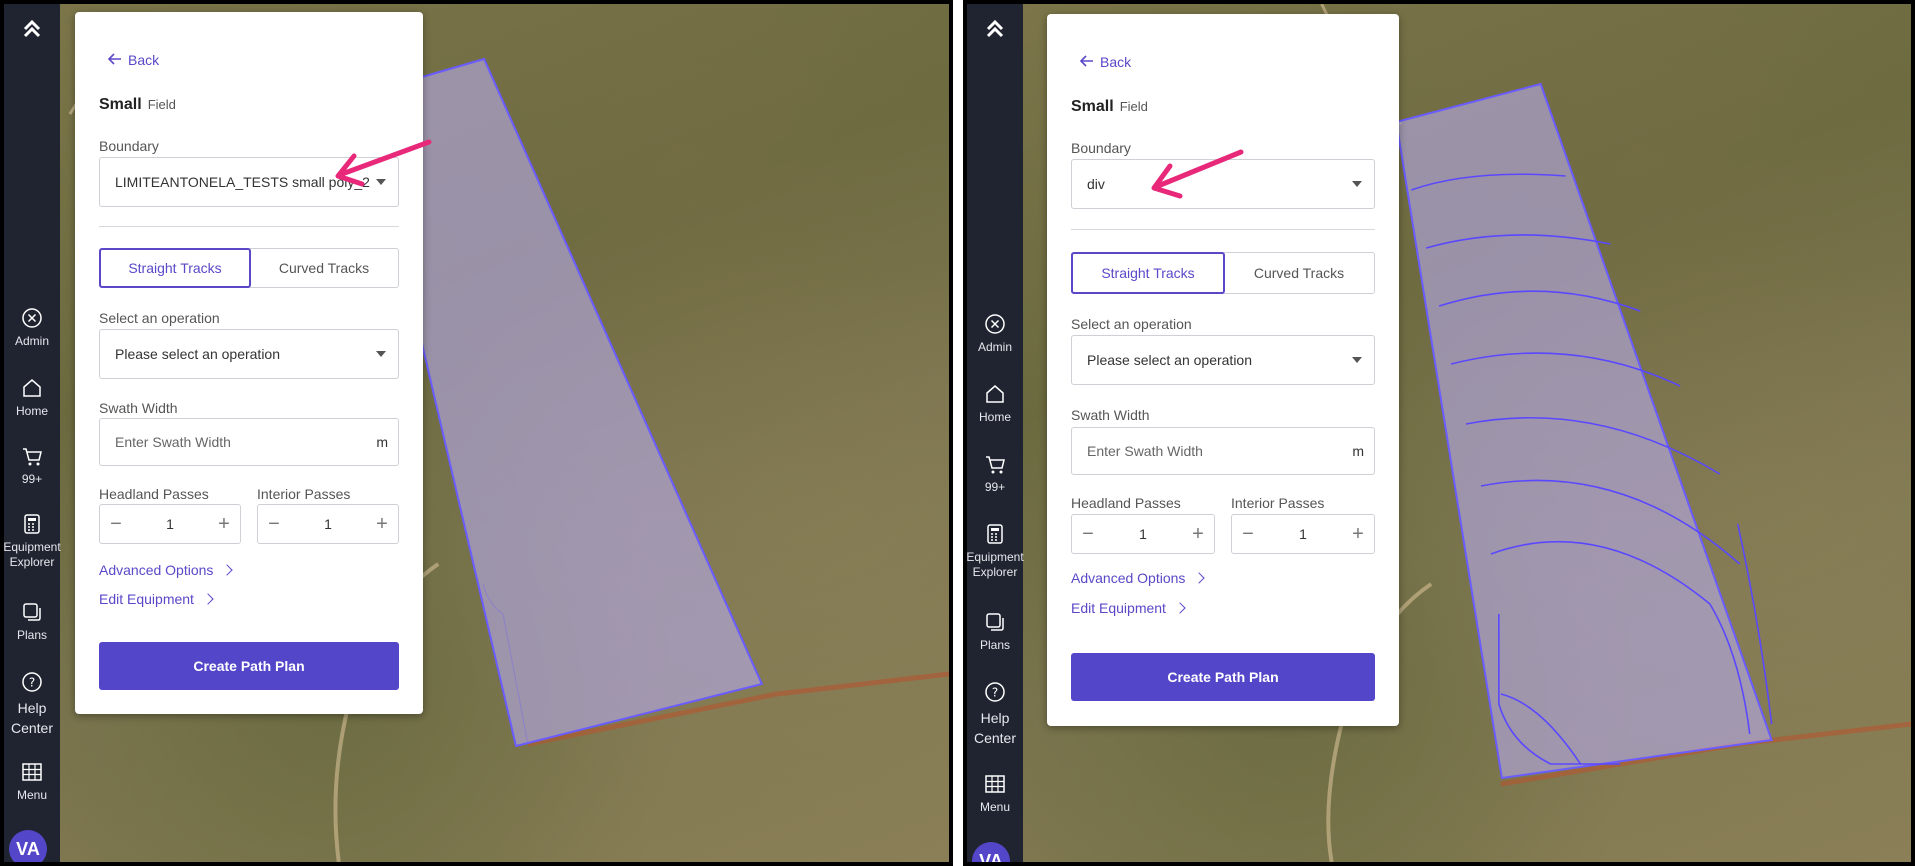 Image resolution: width=1915 pixels, height=866 pixels. I want to click on nav-help-label-2: Center, so click(32, 728).